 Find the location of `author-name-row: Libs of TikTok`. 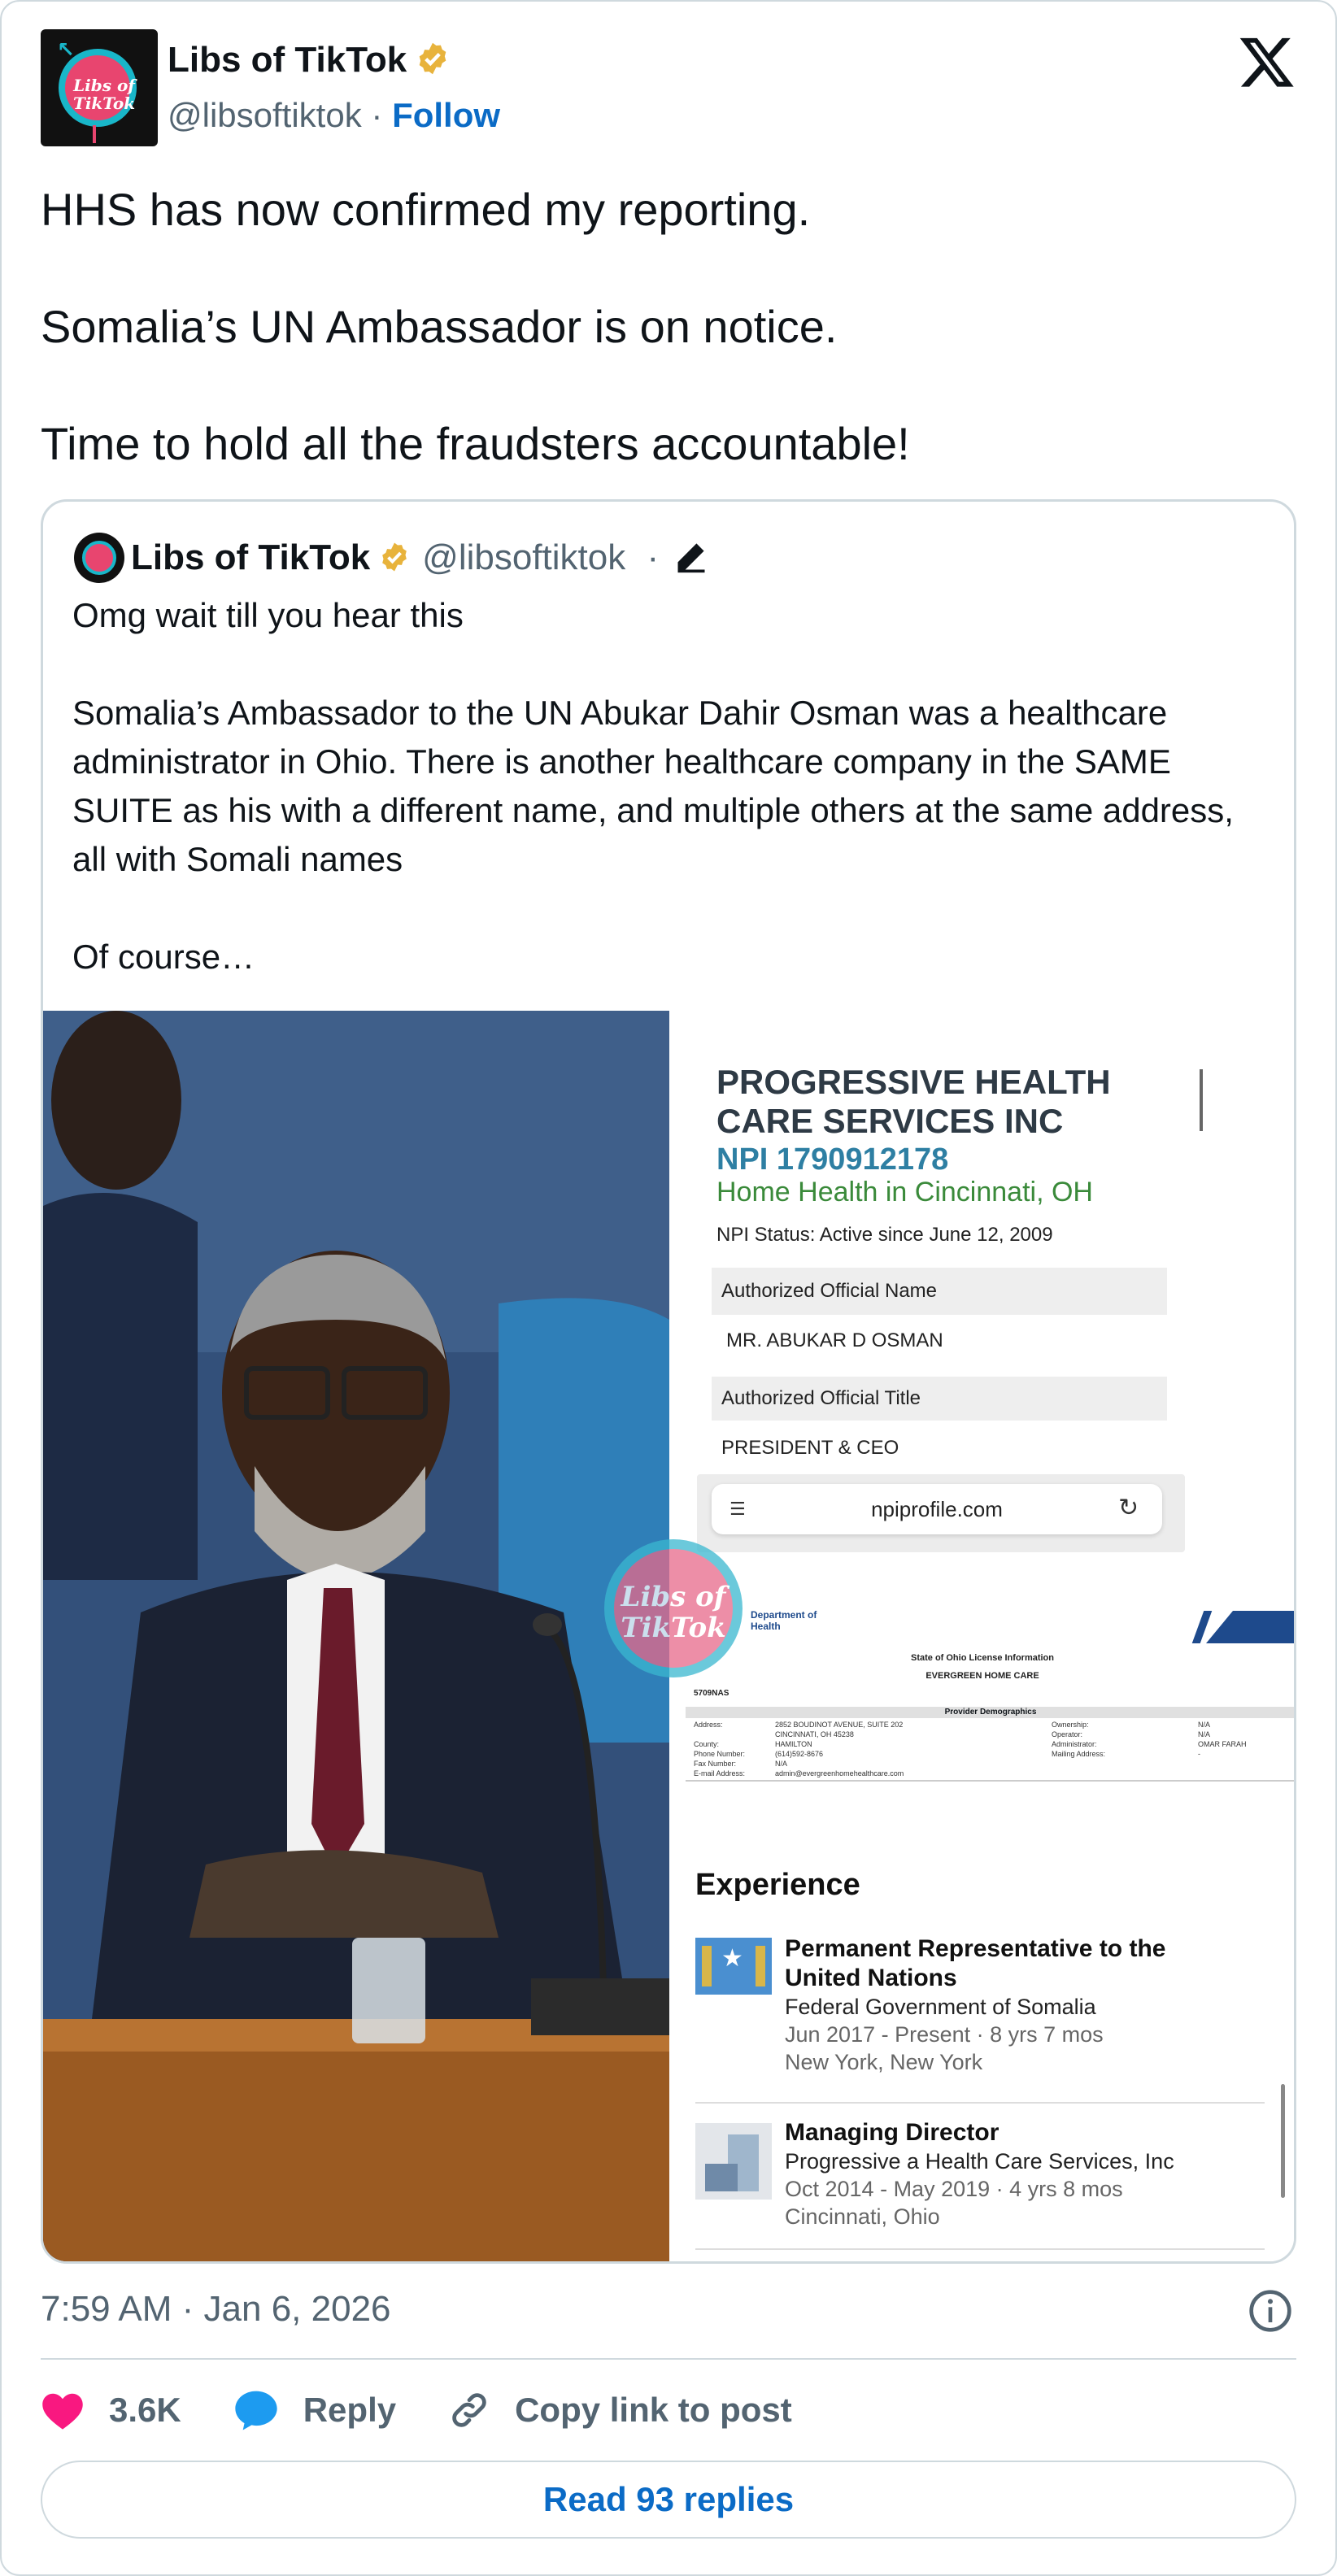

author-name-row: Libs of TikTok is located at coordinates (309, 60).